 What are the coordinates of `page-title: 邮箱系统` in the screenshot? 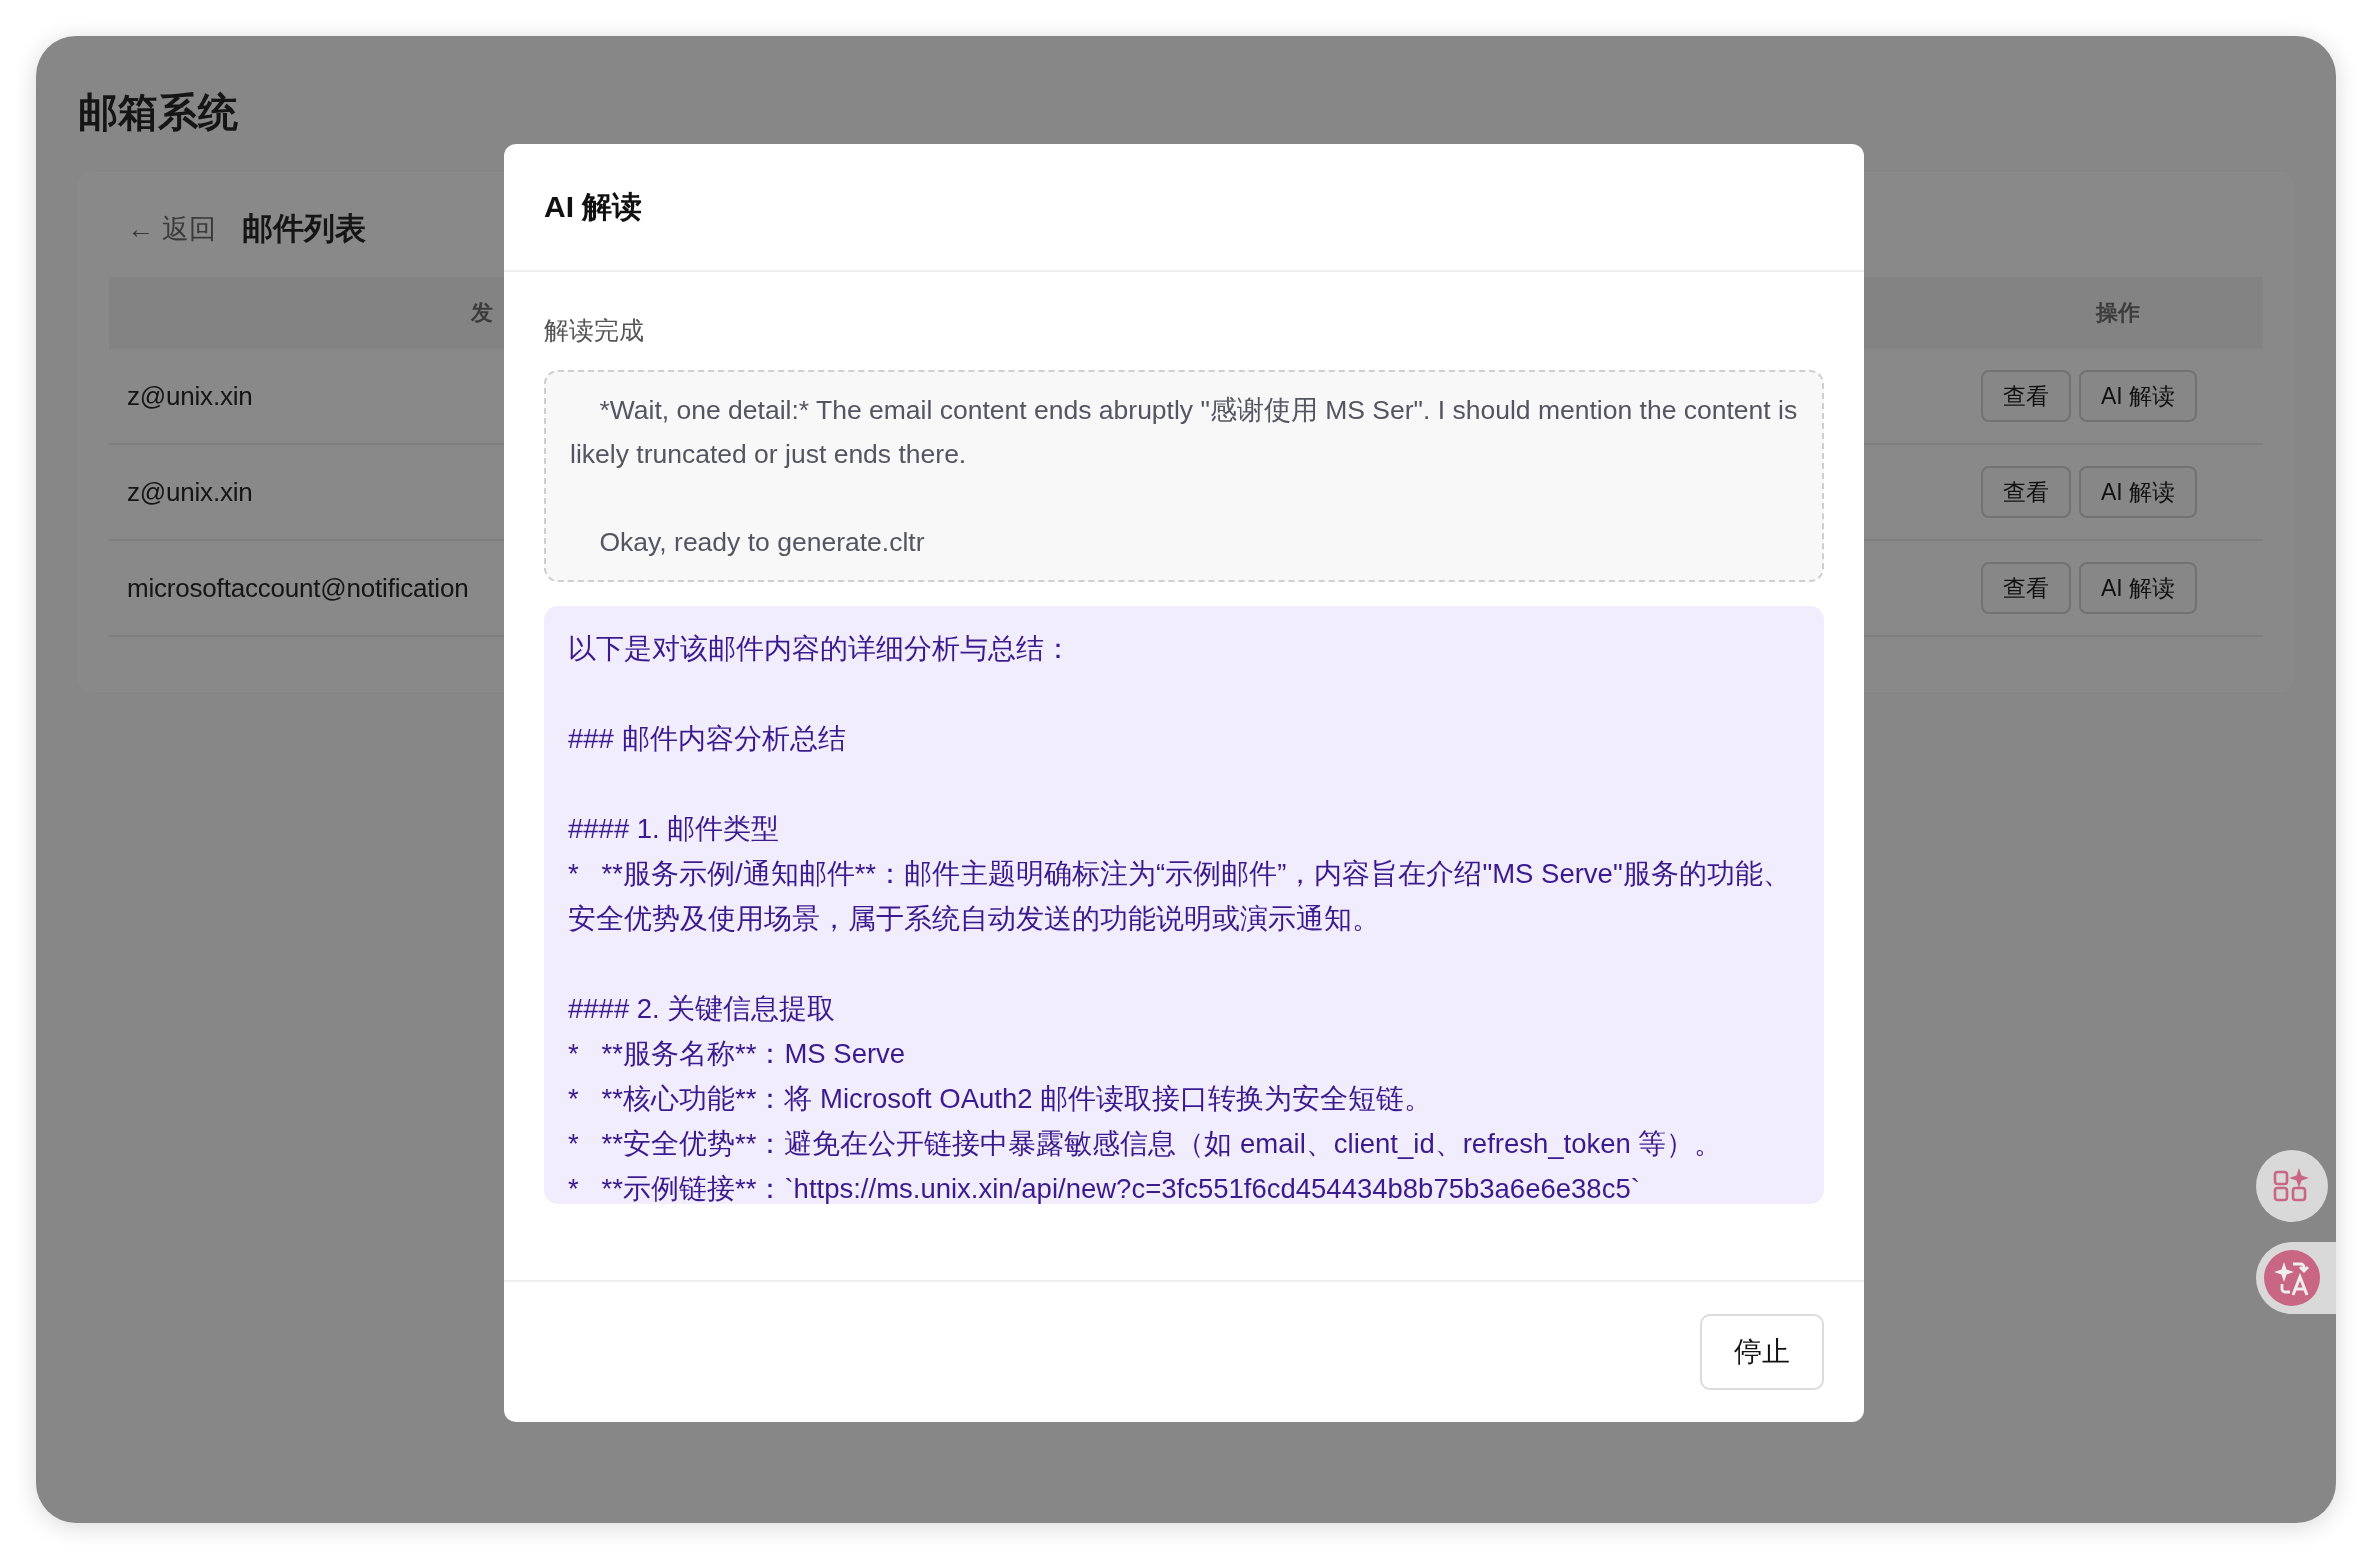 It's located at (158, 112).